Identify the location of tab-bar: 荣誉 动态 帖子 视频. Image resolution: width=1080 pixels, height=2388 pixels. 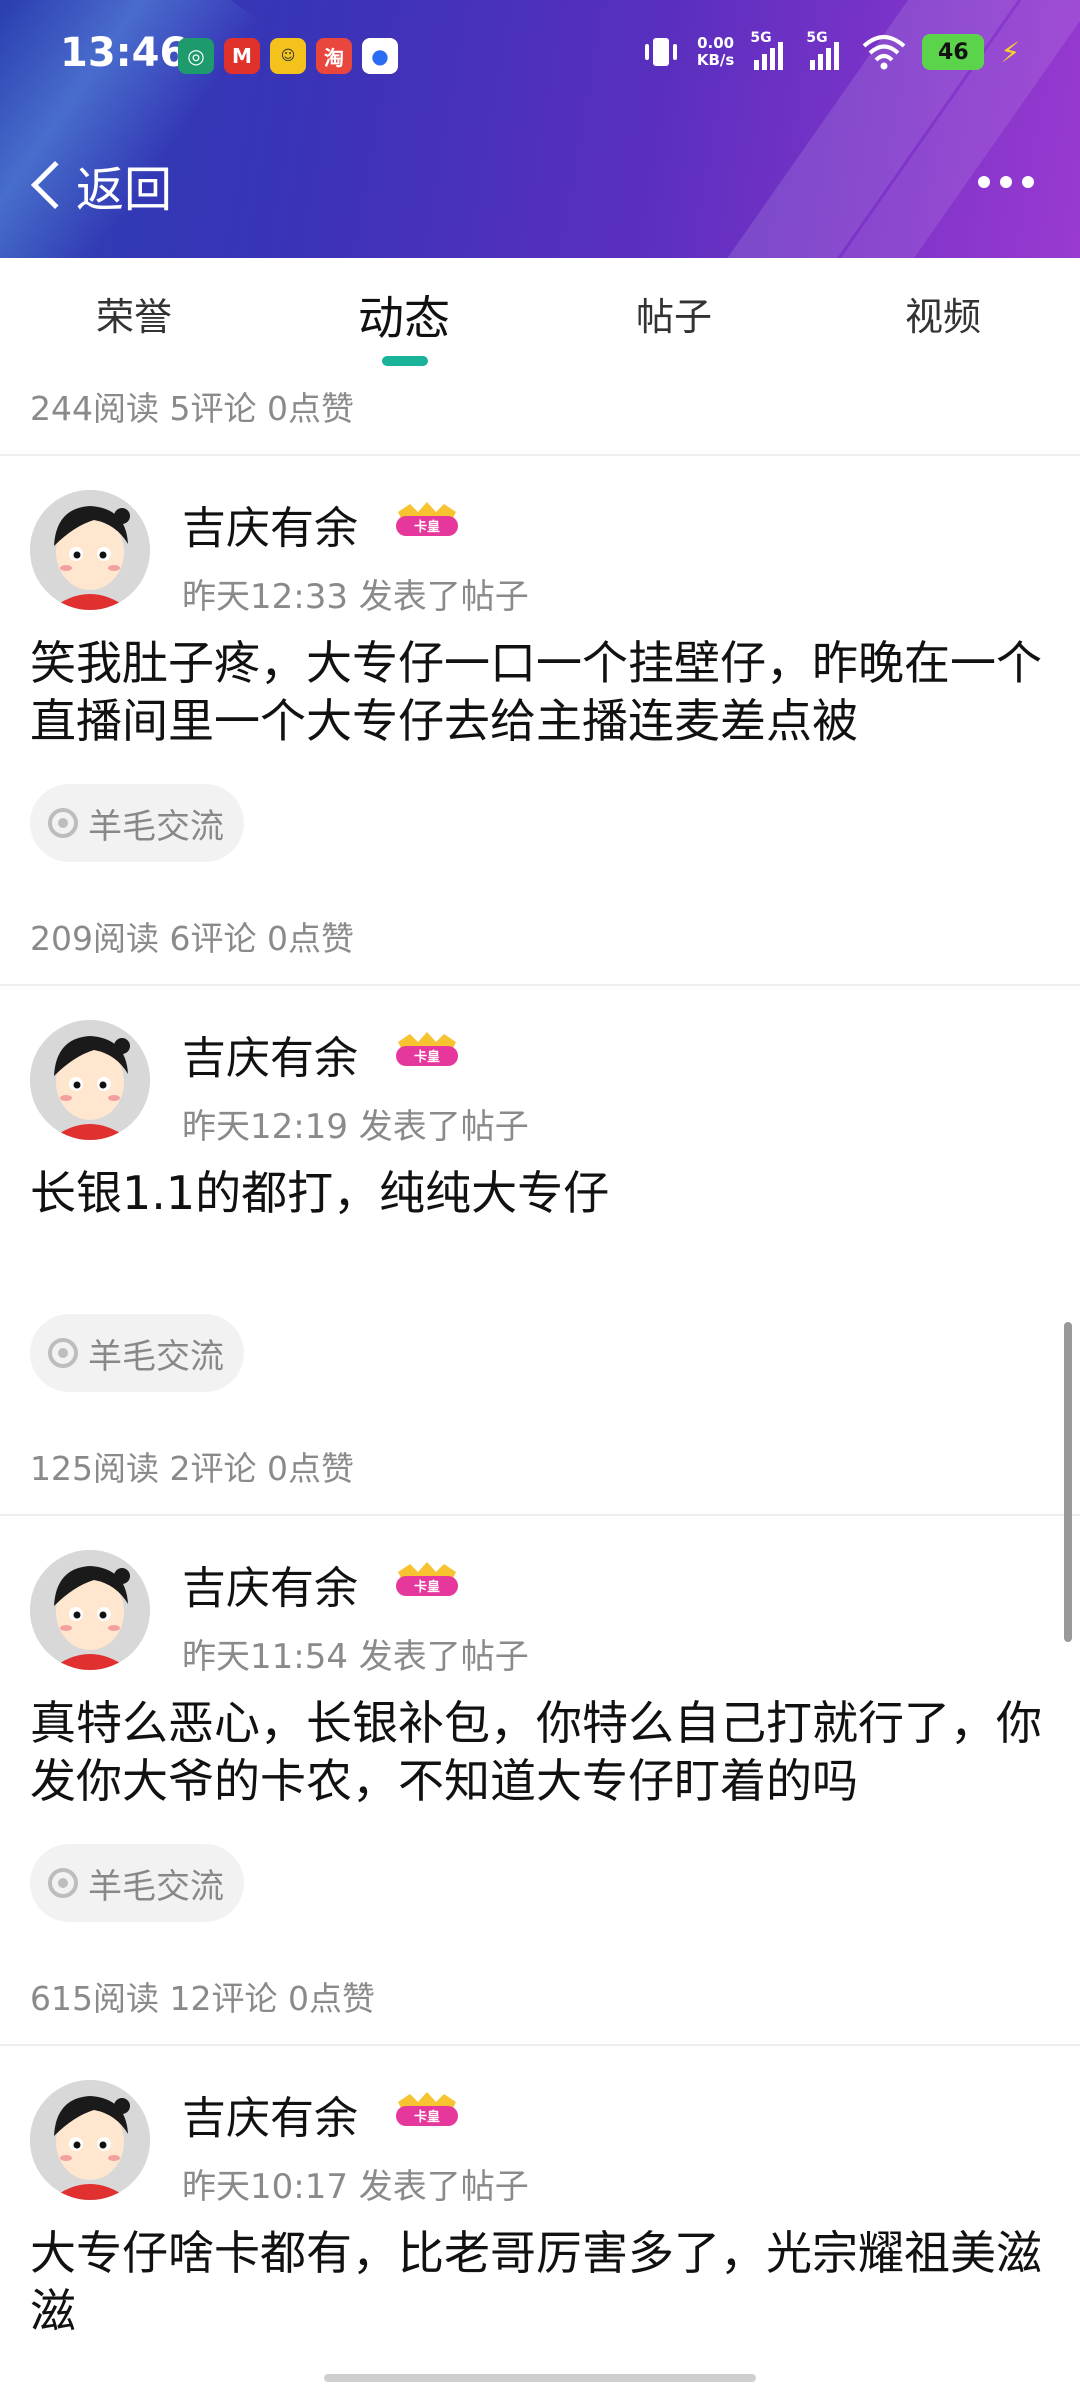
(540, 313).